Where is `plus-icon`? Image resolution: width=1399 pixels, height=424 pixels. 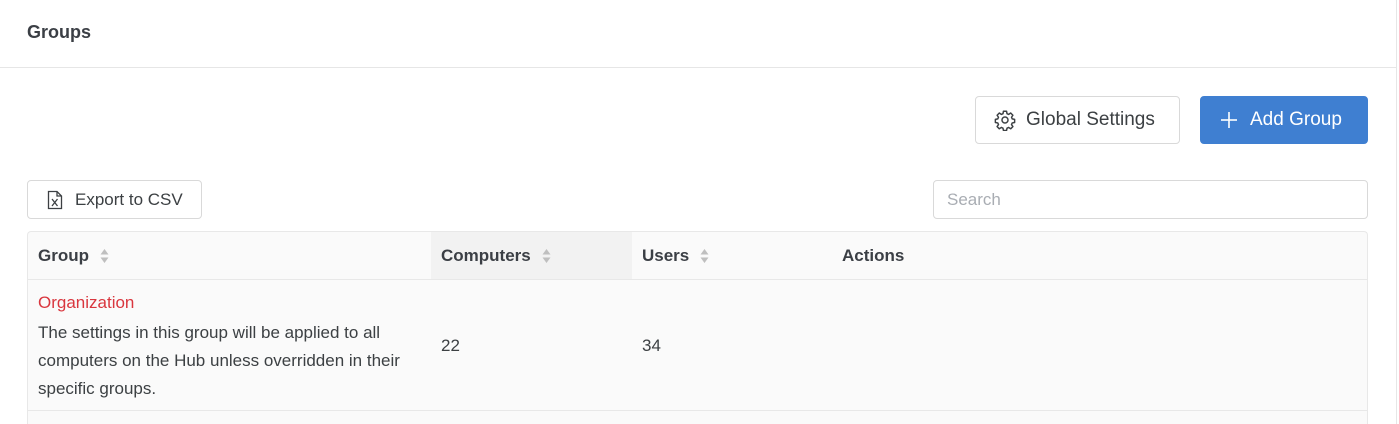
plus-icon is located at coordinates (1229, 120).